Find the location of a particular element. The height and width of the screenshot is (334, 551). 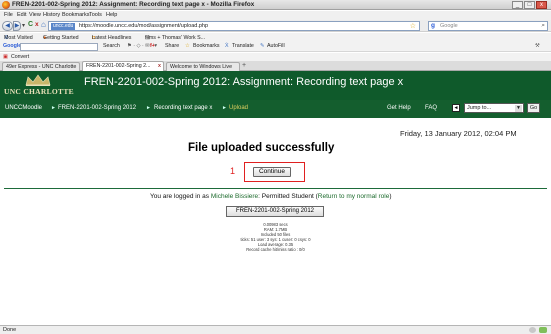

search-box: g Google ⌕ is located at coordinates (488, 26).